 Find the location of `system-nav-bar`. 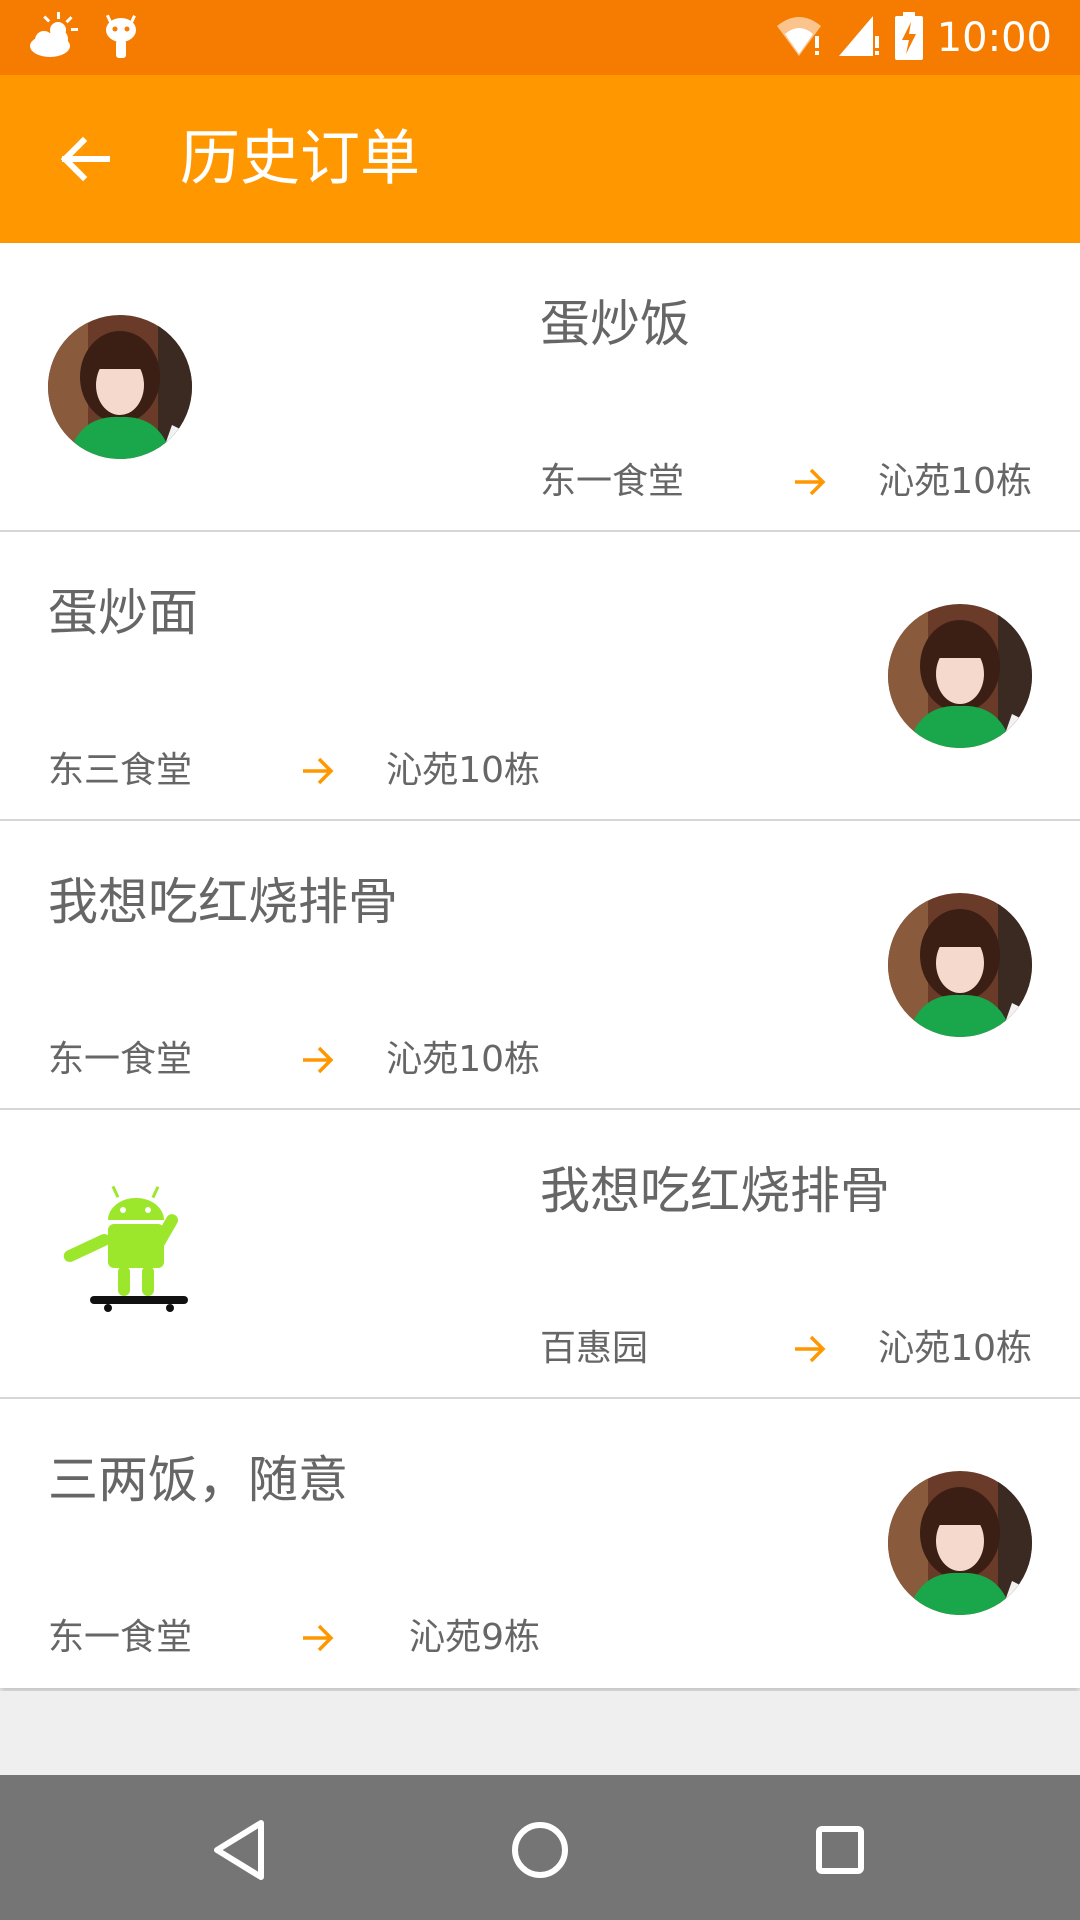

system-nav-bar is located at coordinates (540, 1847).